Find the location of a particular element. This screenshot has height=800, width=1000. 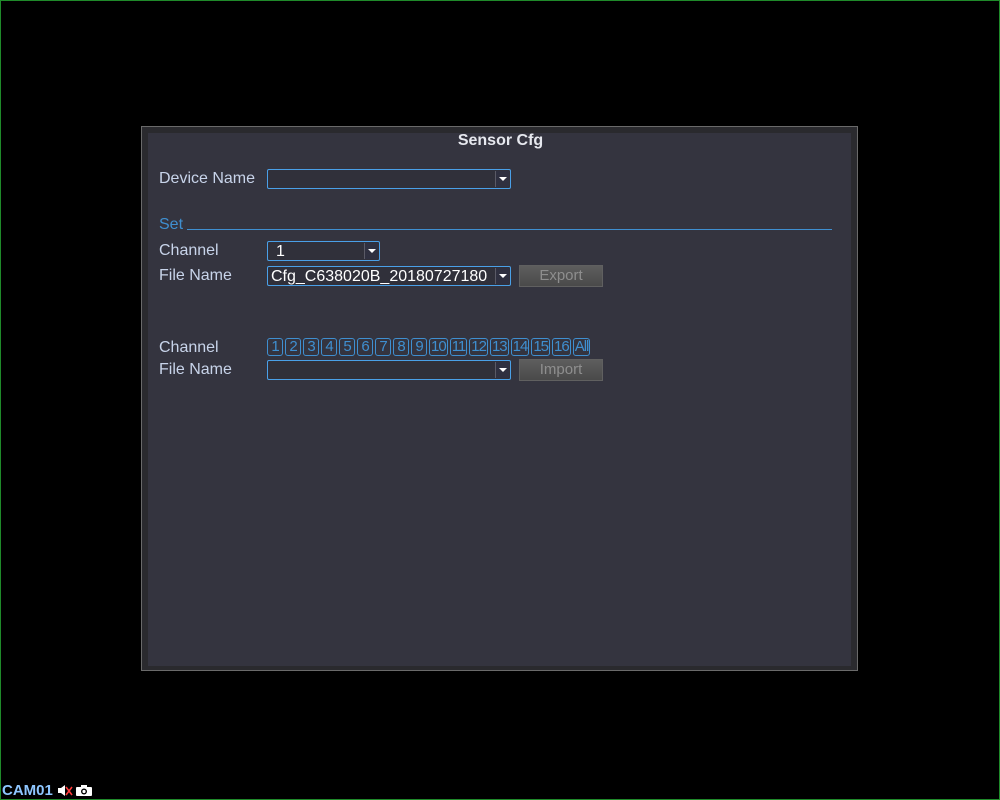

import-channel-label: Channel is located at coordinates (189, 347).